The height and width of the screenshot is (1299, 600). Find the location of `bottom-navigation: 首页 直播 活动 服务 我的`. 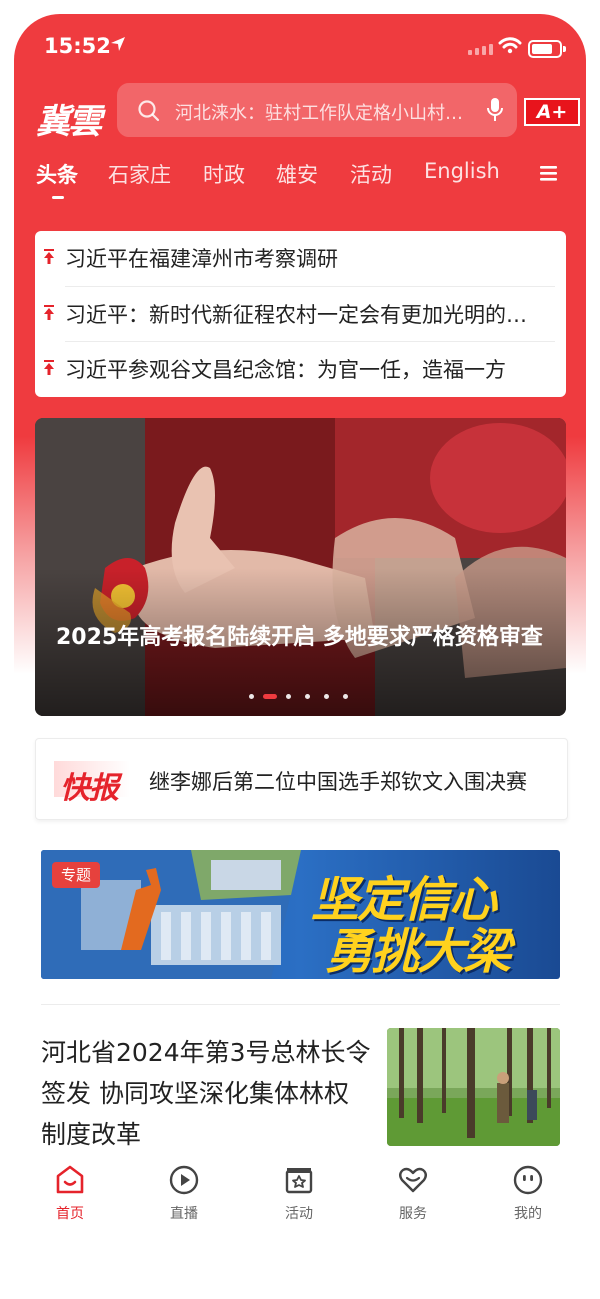

bottom-navigation: 首页 直播 活动 服务 我的 is located at coordinates (300, 1196).